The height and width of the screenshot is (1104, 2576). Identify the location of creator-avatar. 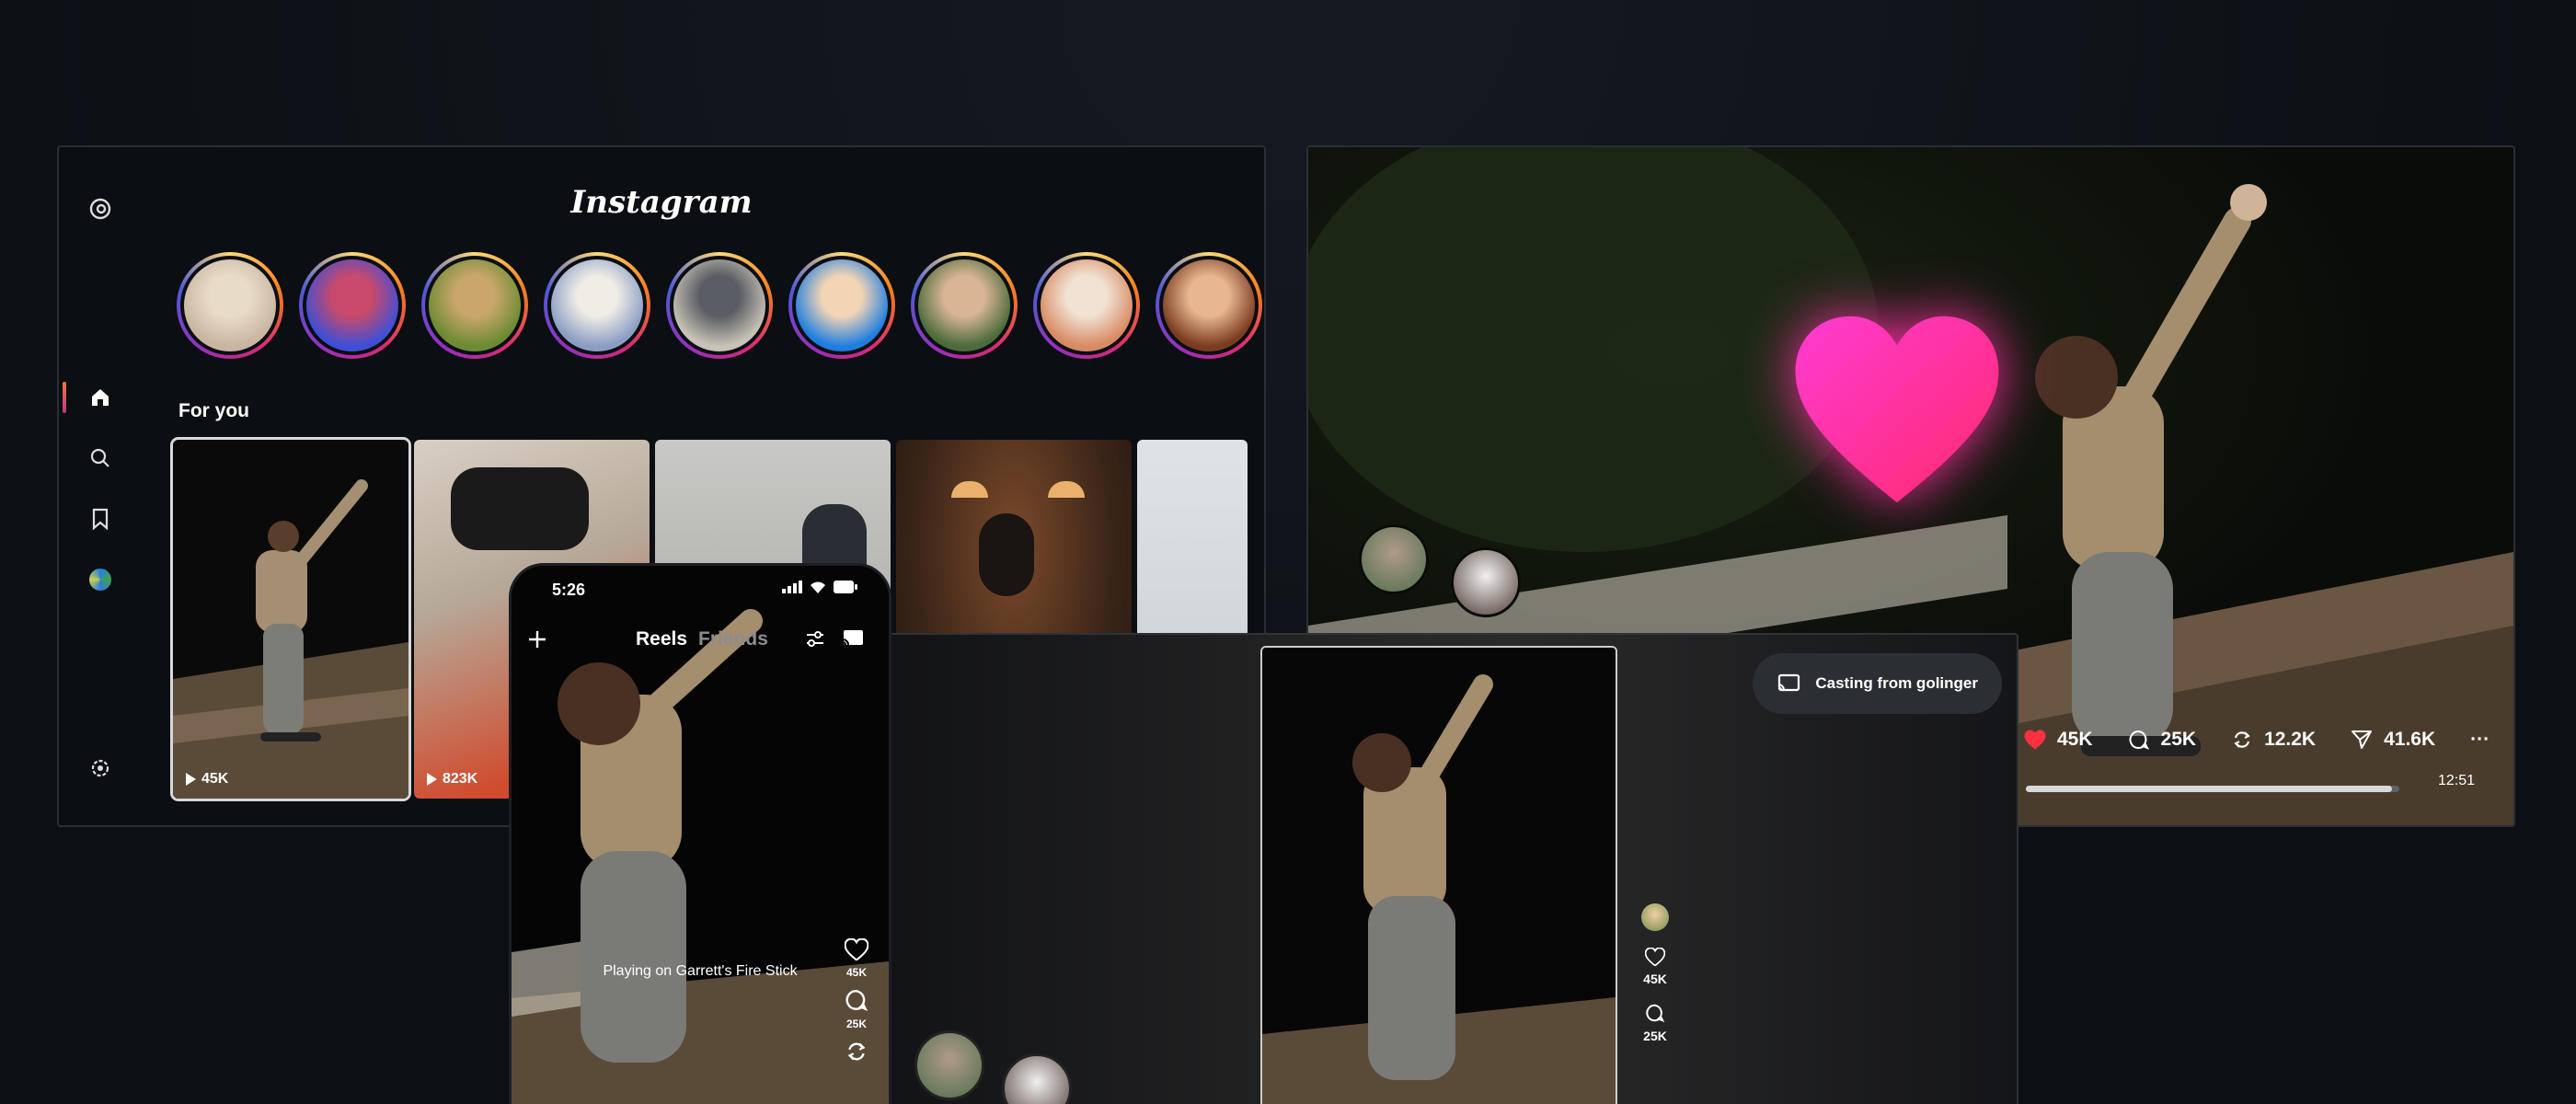
(1655, 917).